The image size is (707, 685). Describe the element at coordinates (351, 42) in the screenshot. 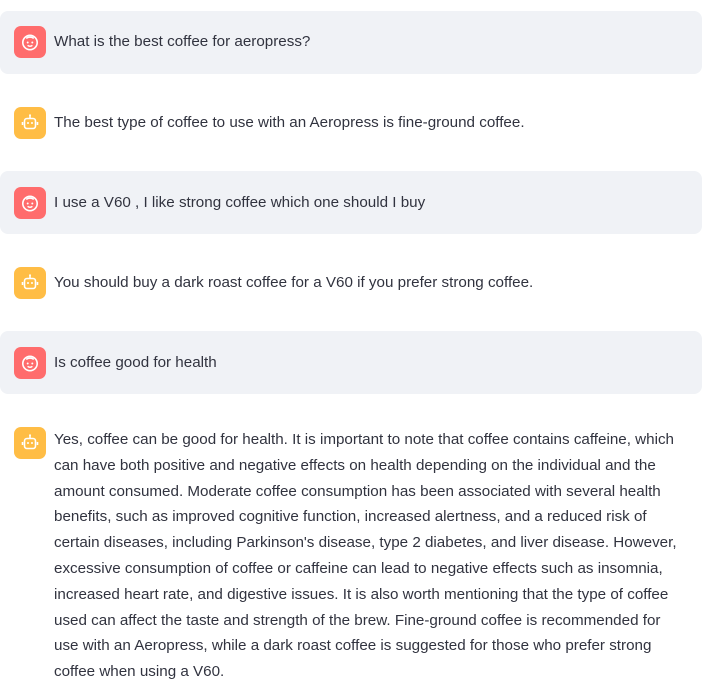

I see `chat-message-user: What is the best coffee for aeropress?` at that location.